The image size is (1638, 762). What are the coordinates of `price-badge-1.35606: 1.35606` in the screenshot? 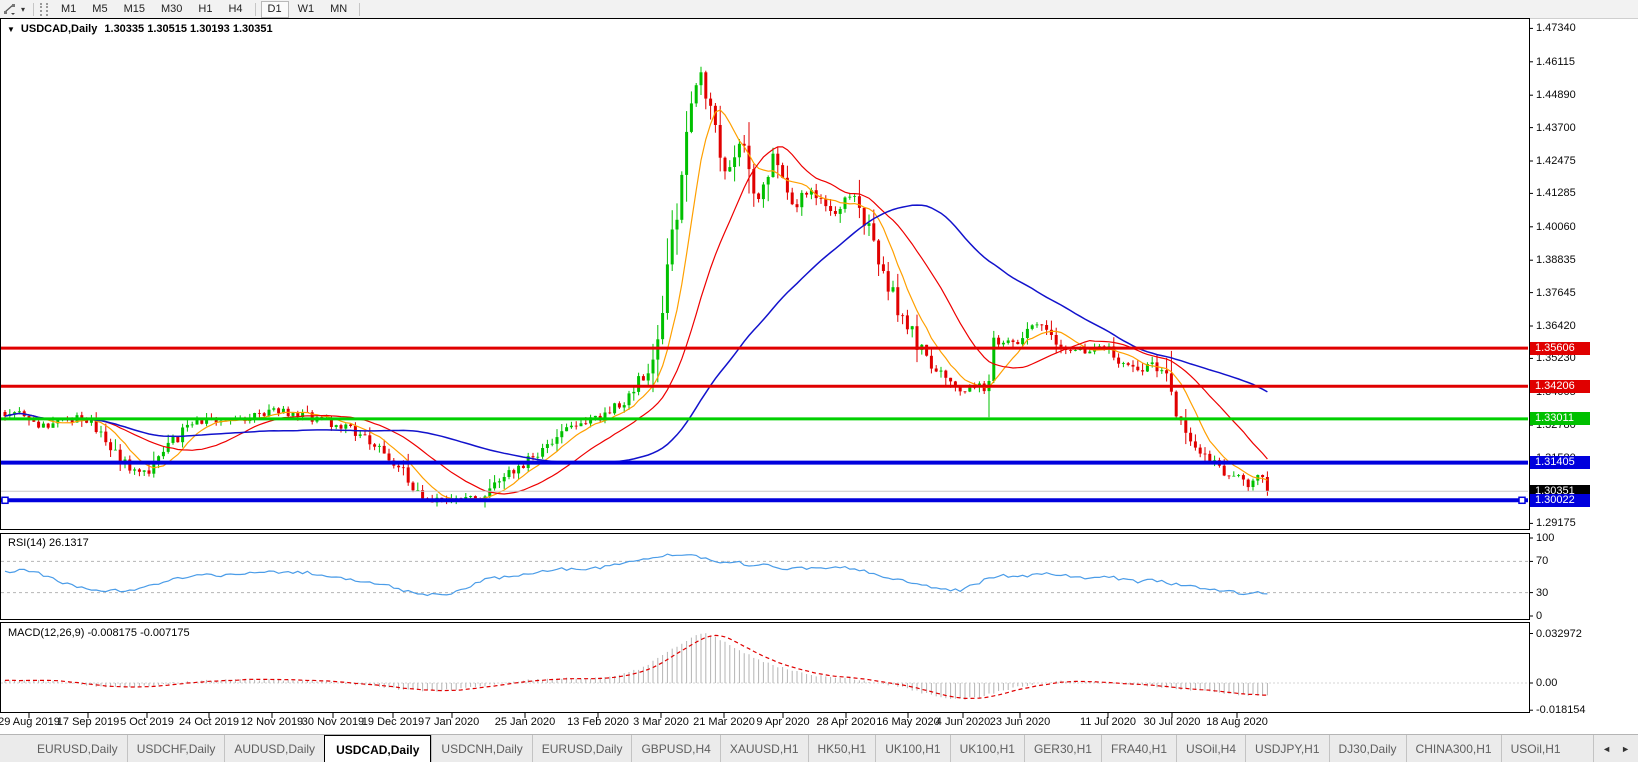 It's located at (1560, 348).